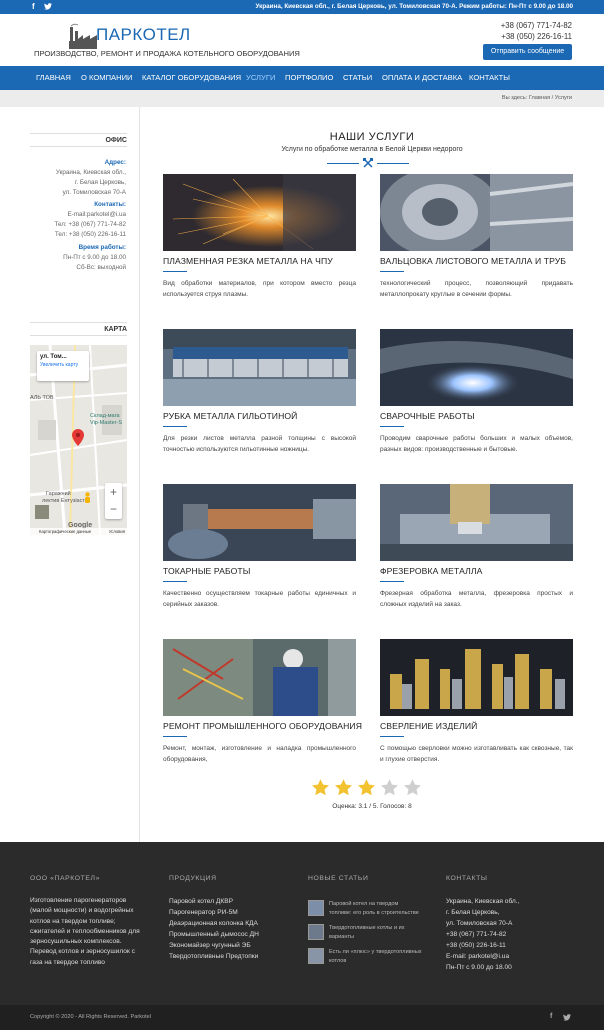 The image size is (604, 1030). I want to click on zoom-out-button: −, so click(113, 510).